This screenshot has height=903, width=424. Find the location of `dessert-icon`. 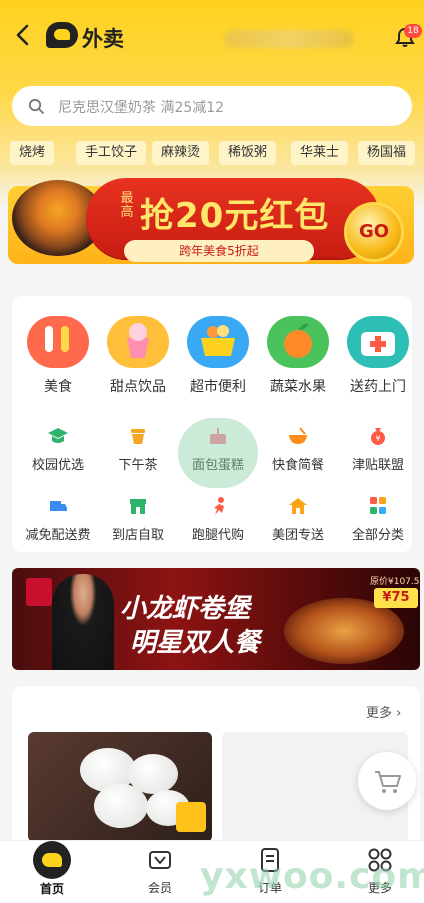

dessert-icon is located at coordinates (138, 342).